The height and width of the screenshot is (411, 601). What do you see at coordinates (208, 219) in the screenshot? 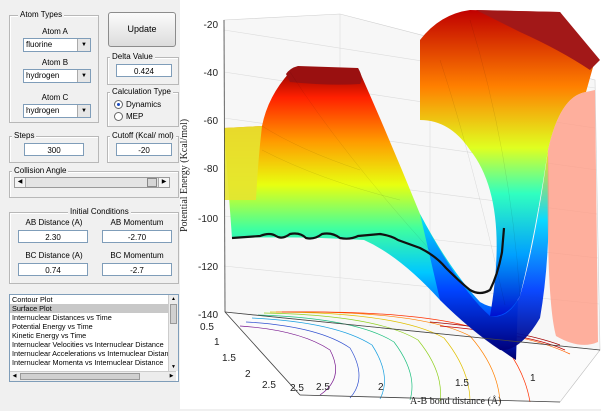
I see `z-tick: -100` at bounding box center [208, 219].